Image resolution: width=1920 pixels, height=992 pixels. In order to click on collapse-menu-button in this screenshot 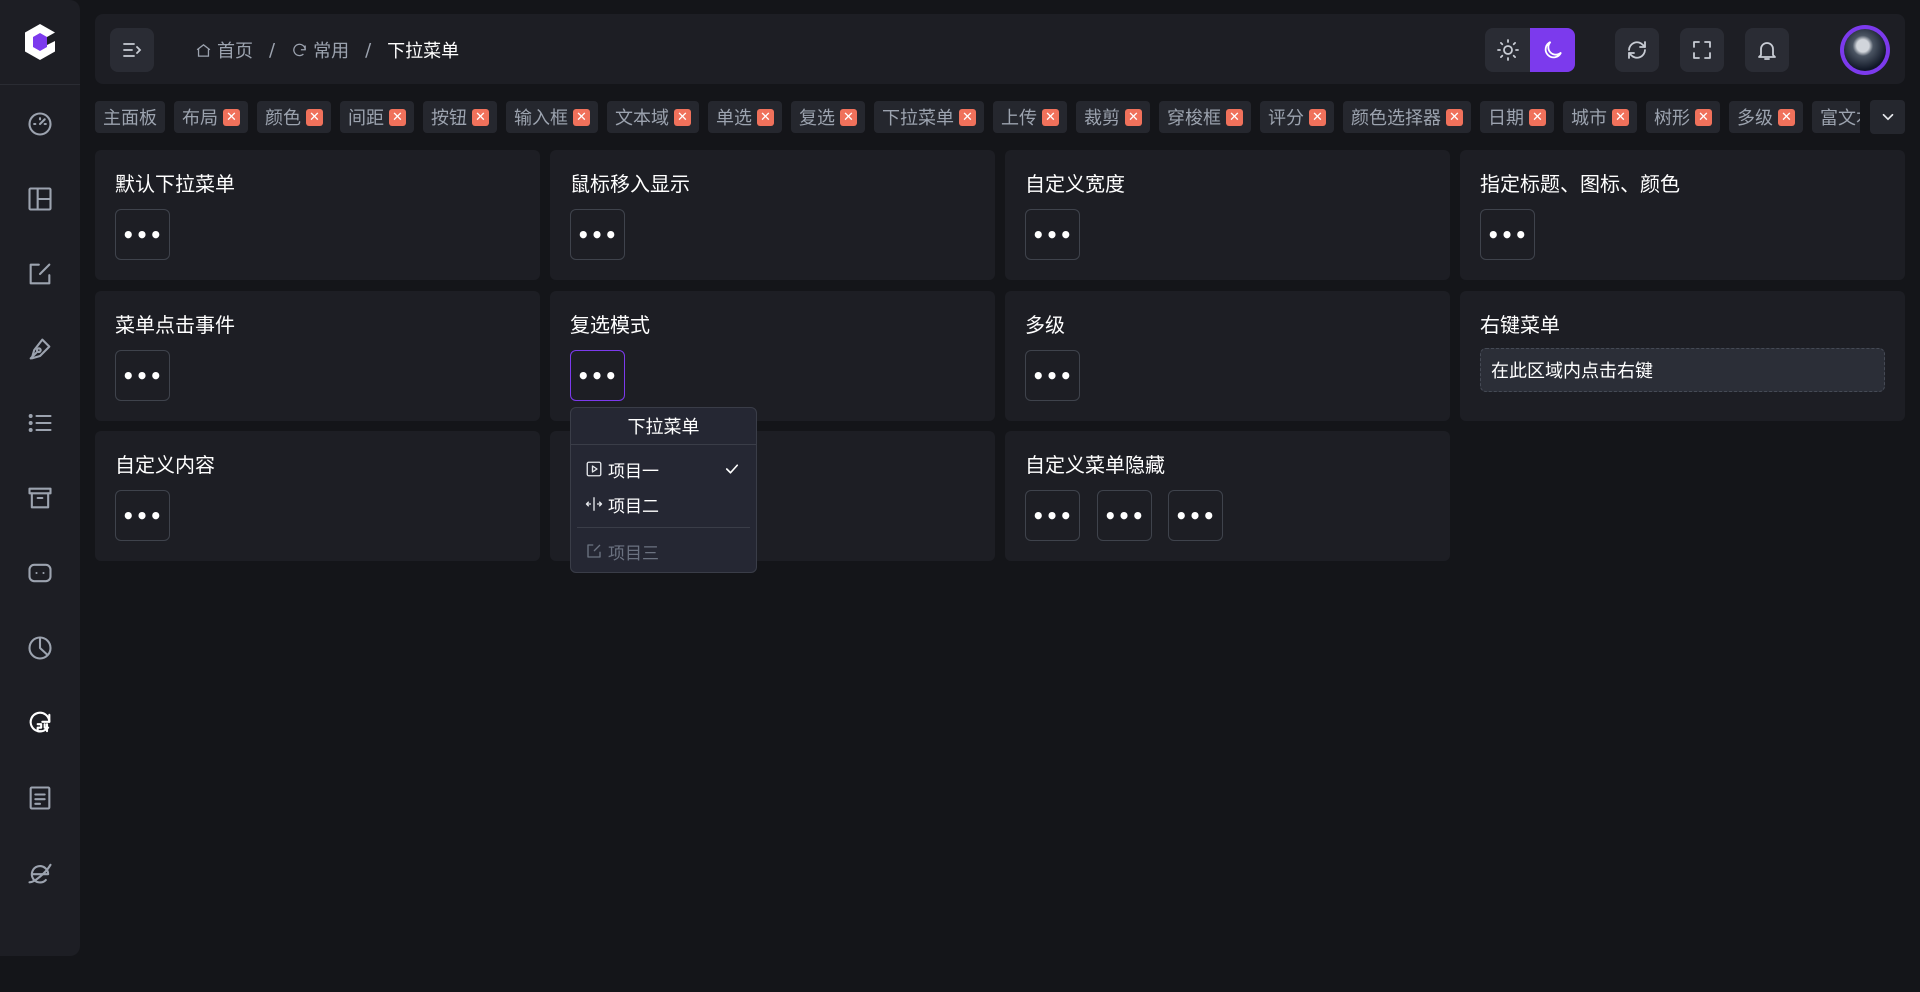, I will do `click(132, 50)`.